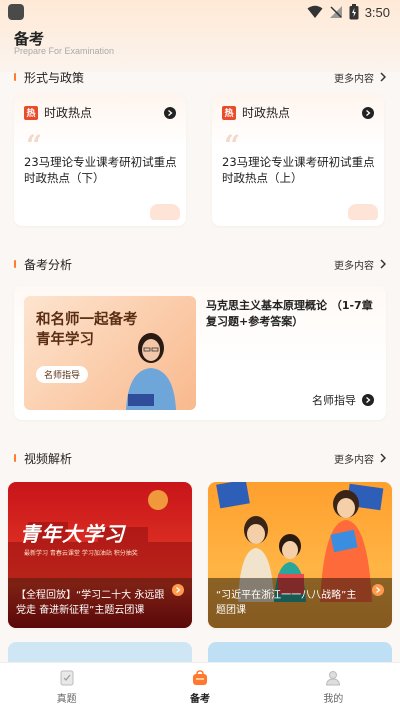 The image size is (400, 712). What do you see at coordinates (200, 458) in the screenshot?
I see `video-section-header: 视频解析 更多内容` at bounding box center [200, 458].